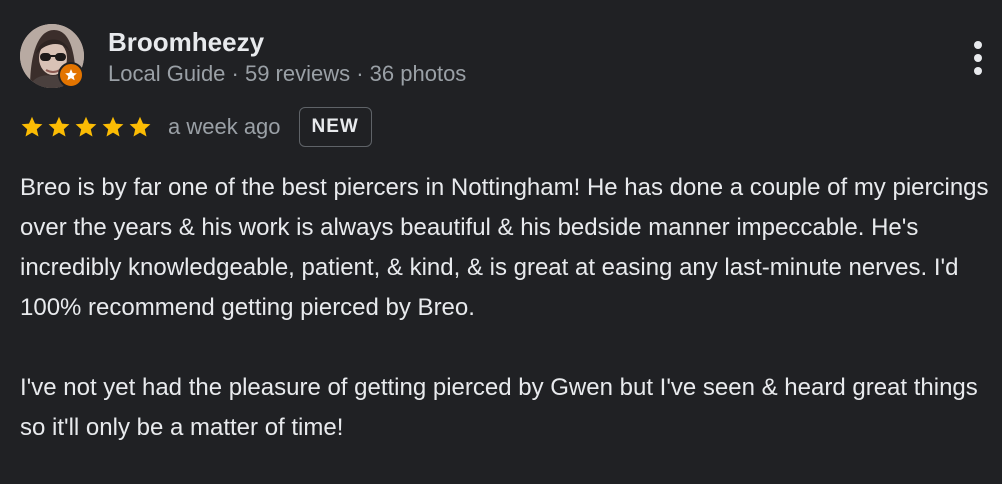 The image size is (1002, 484). I want to click on reviewer-meta: Local Guide · 59 reviews · 36 photos, so click(287, 74).